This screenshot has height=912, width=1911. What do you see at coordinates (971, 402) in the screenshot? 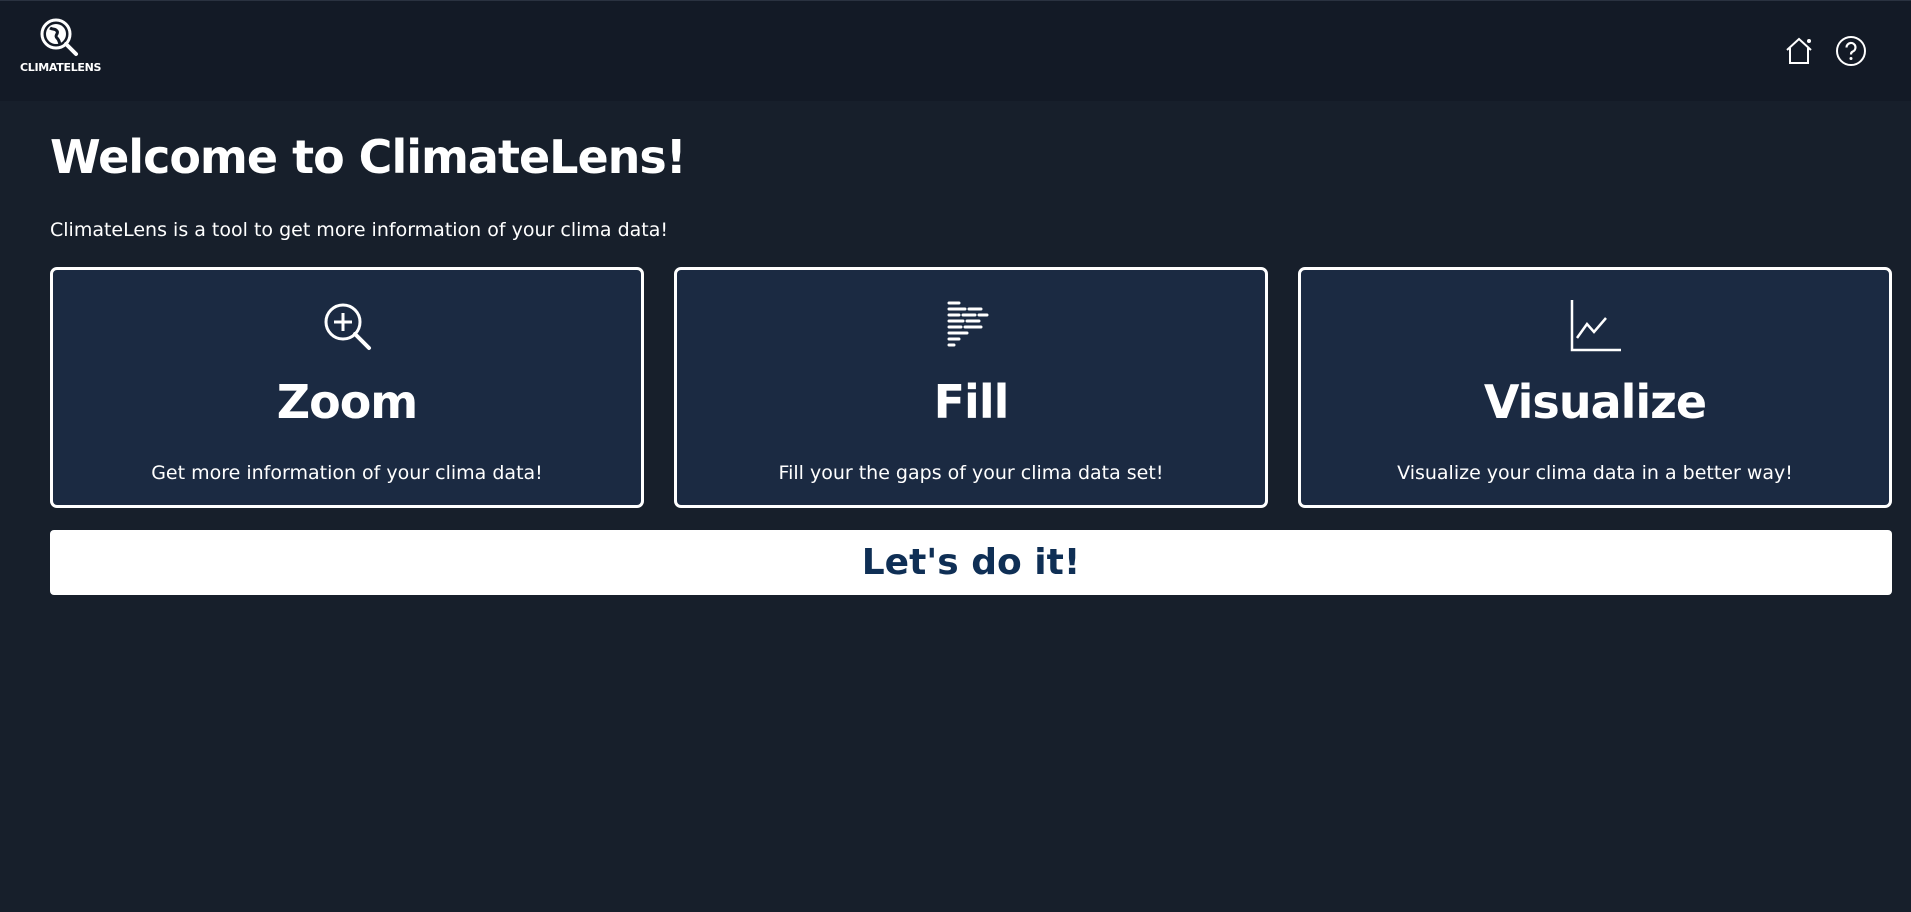
I see `card-title: Fill` at bounding box center [971, 402].